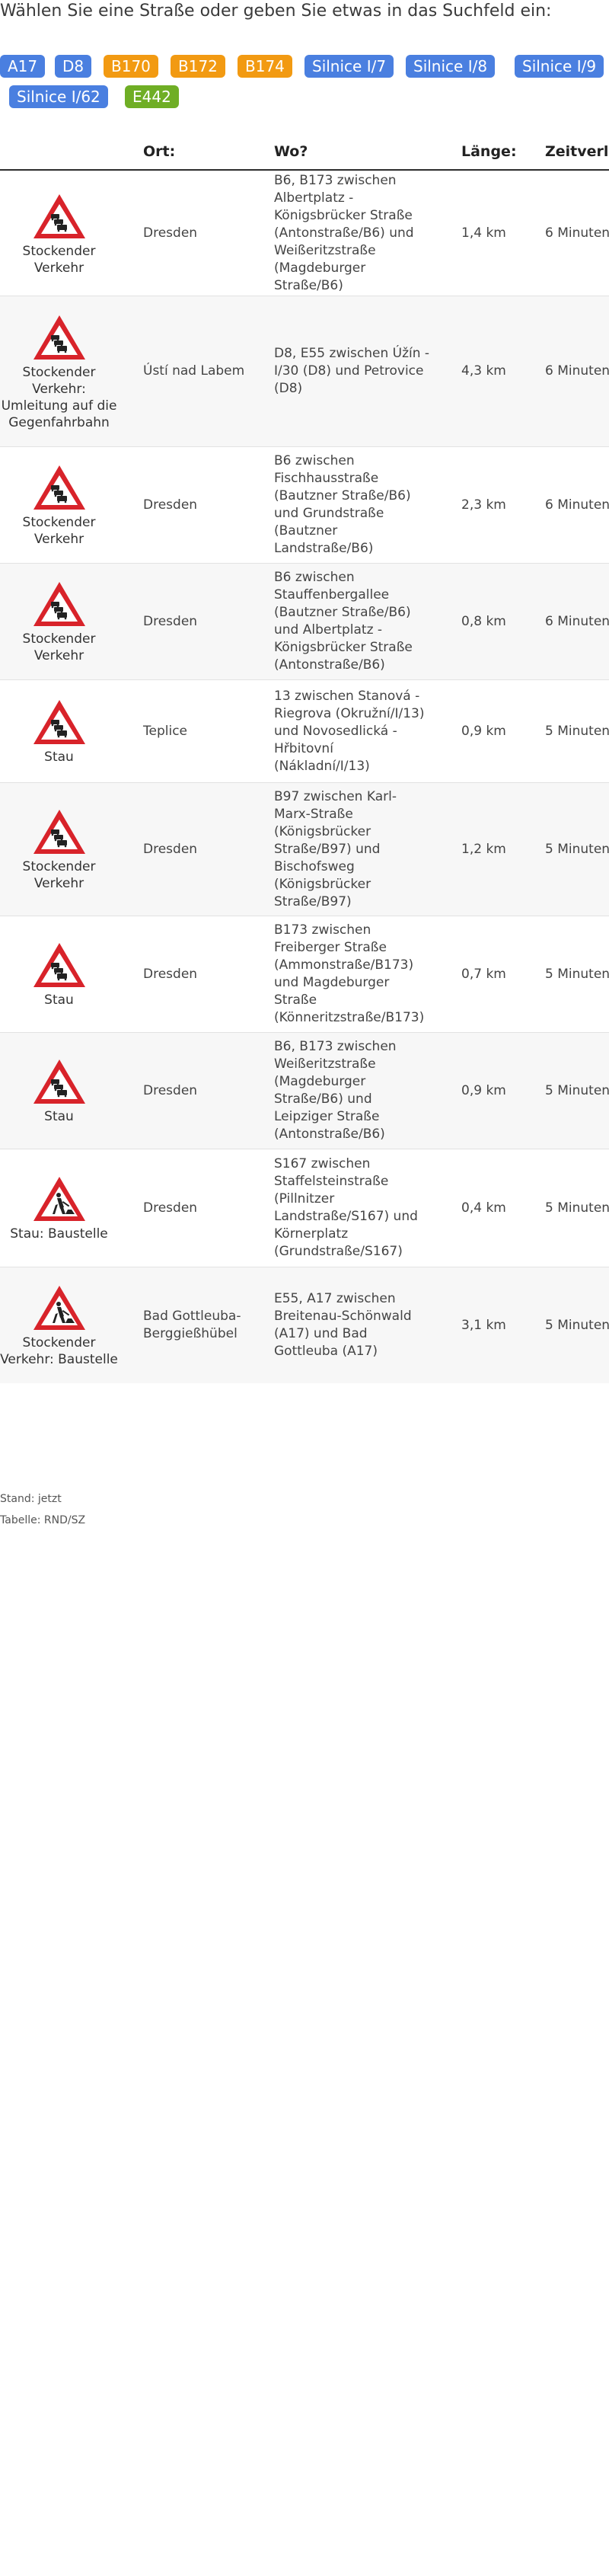 The image size is (609, 2576). Describe the element at coordinates (59, 1234) in the screenshot. I see `incident-type-label: Stau: Baustelle` at that location.